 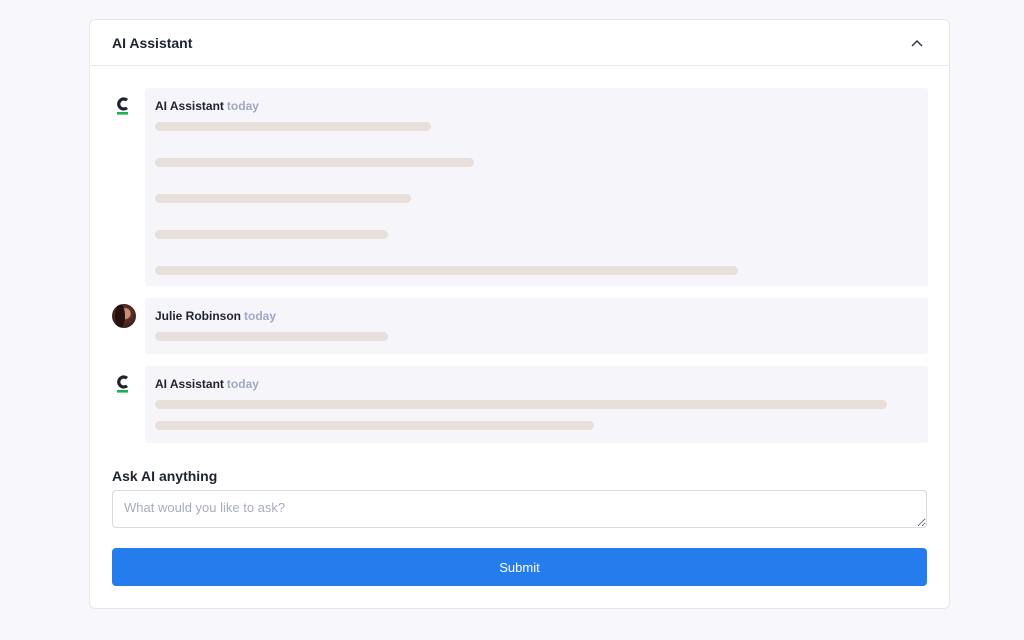 I want to click on message-bubble: Julie Robinson today, so click(x=536, y=326).